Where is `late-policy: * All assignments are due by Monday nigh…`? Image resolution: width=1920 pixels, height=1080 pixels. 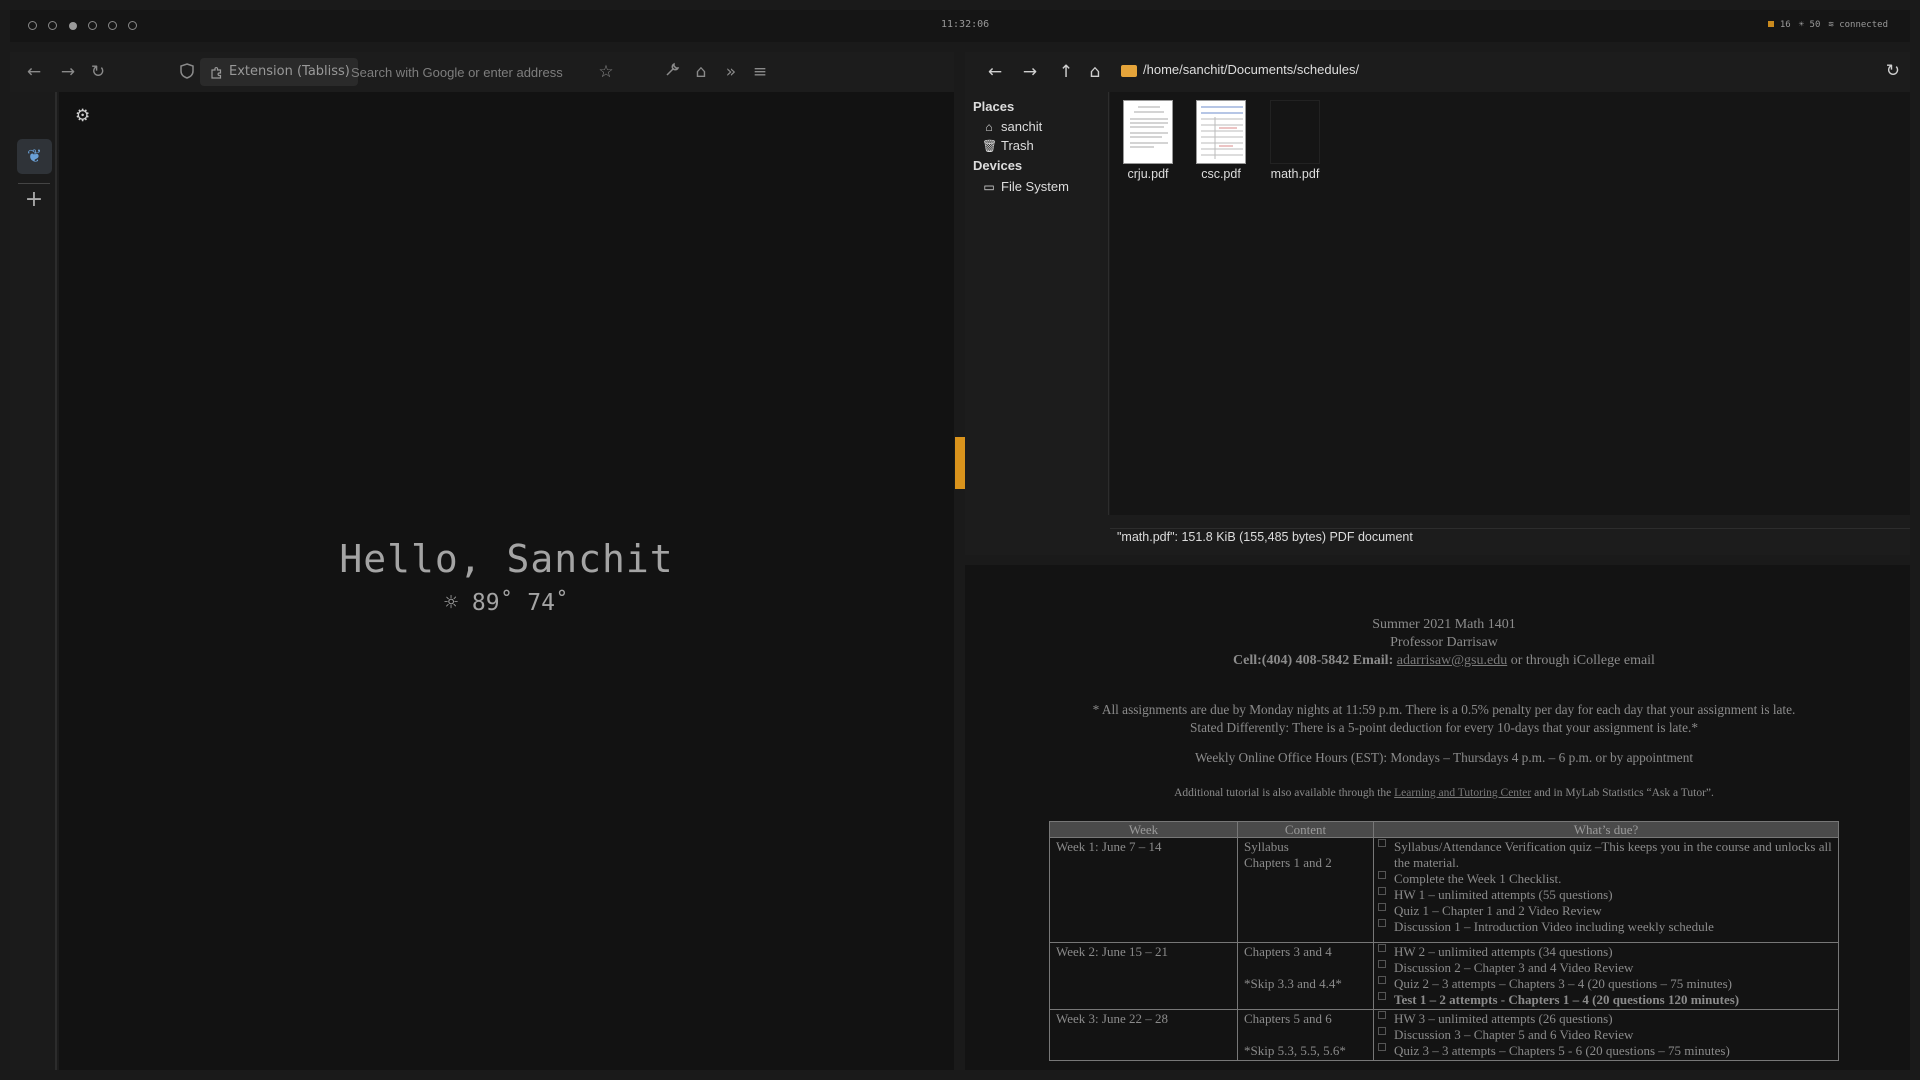
late-policy: * All assignments are due by Monday nigh… is located at coordinates (1444, 709).